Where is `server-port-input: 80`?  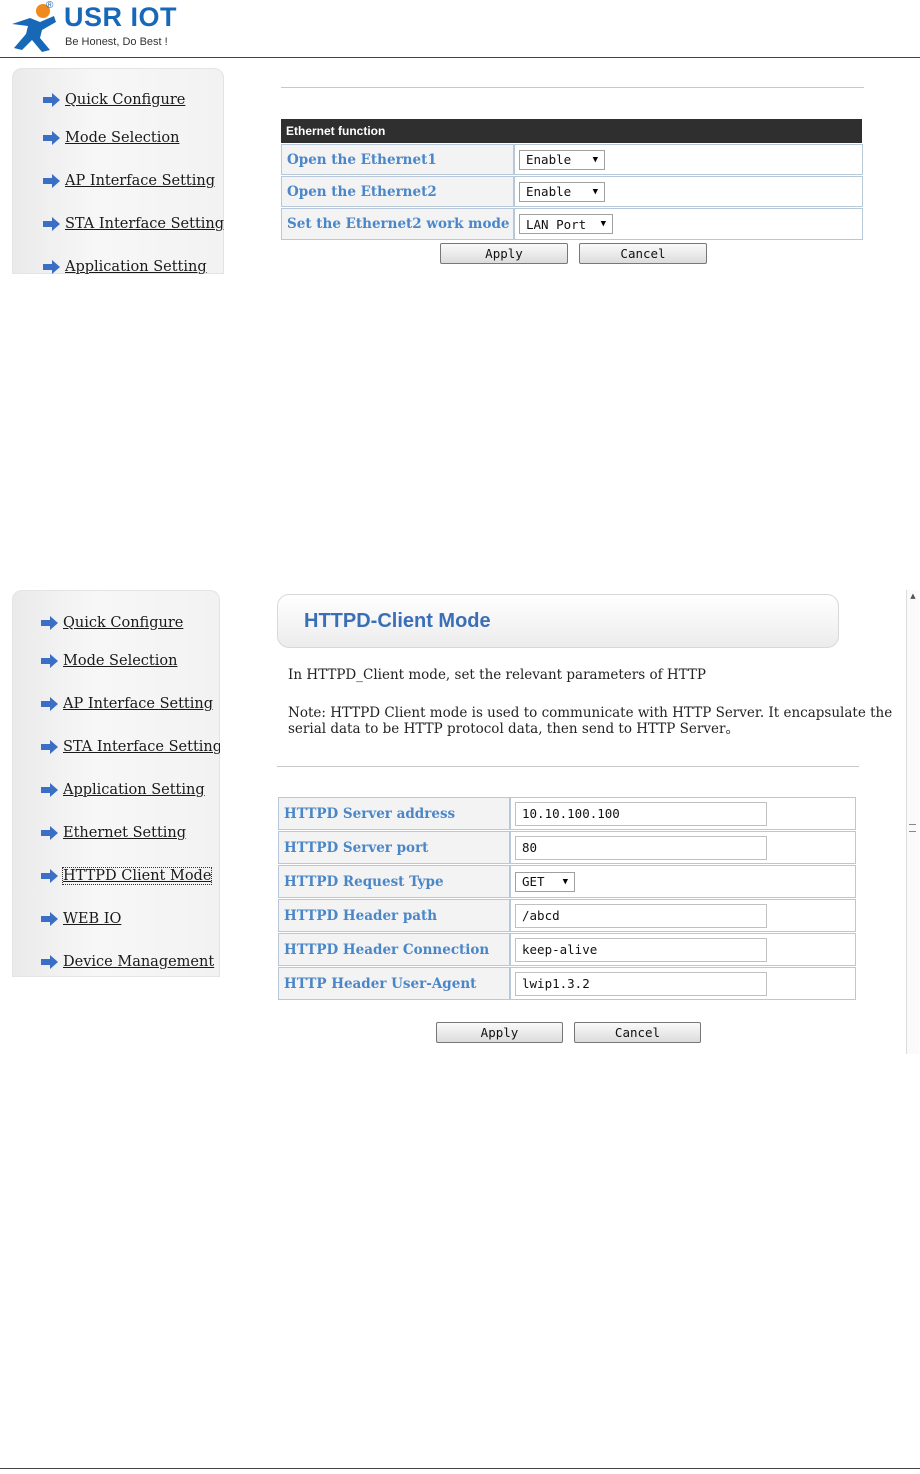 server-port-input: 80 is located at coordinates (641, 847).